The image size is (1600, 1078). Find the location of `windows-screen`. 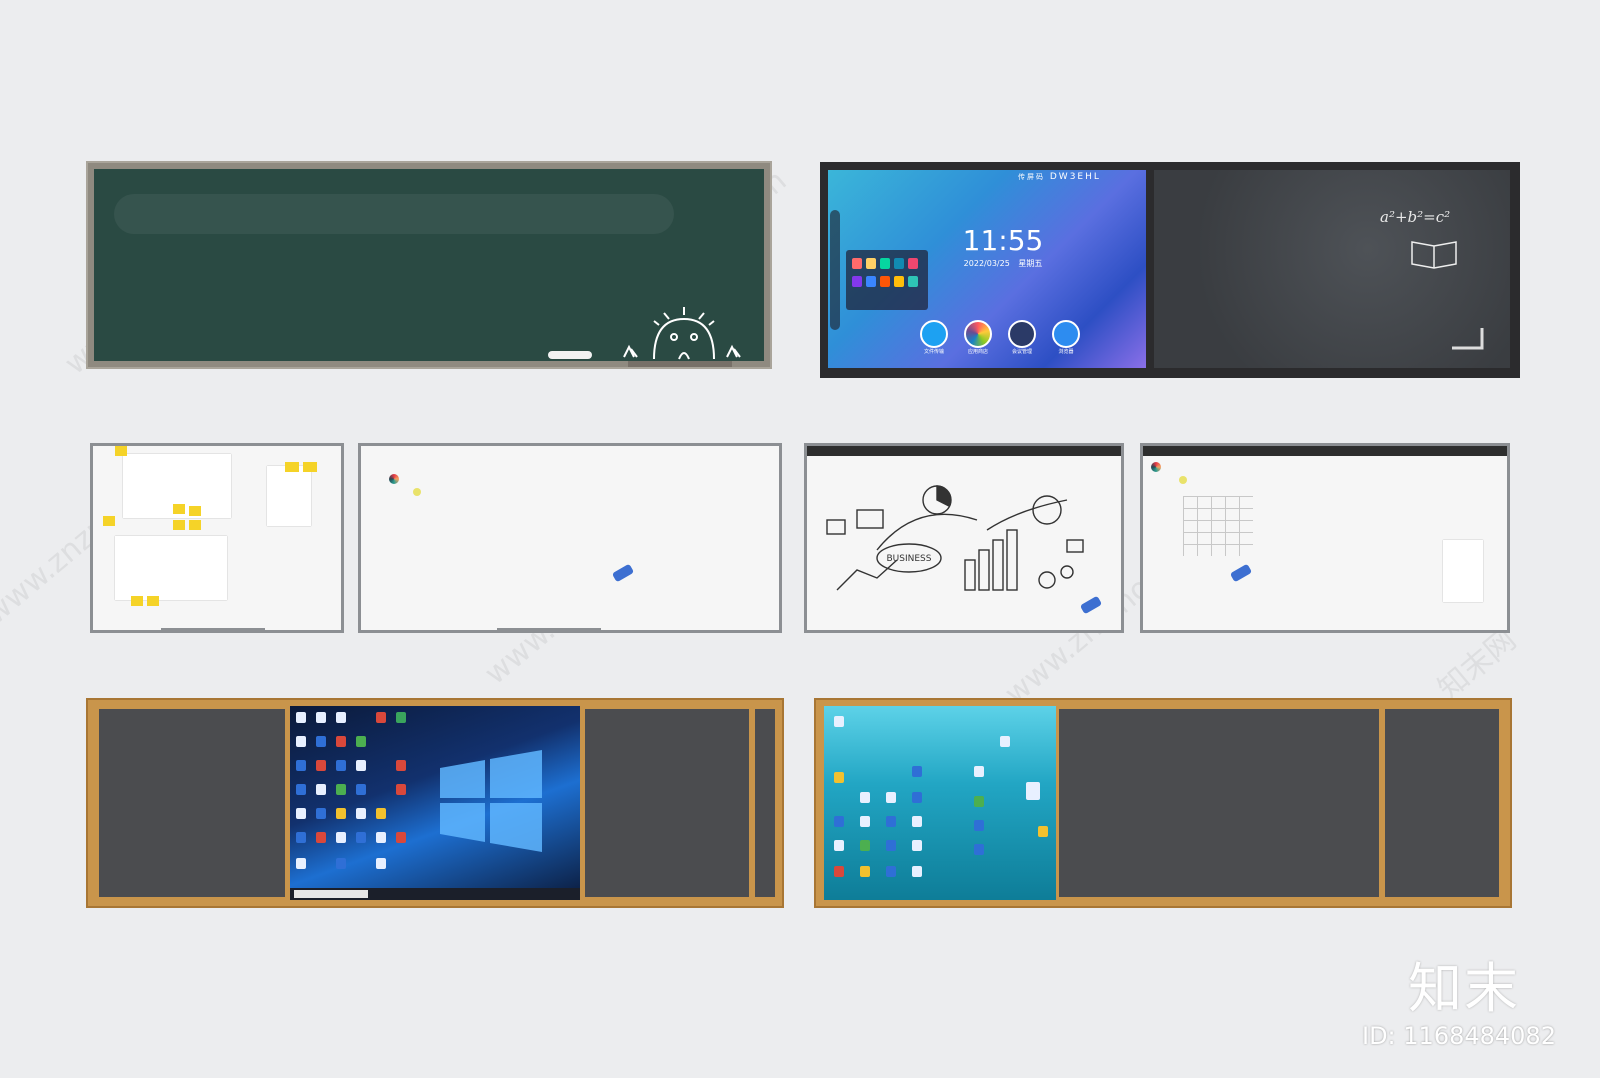

windows-screen is located at coordinates (435, 803).